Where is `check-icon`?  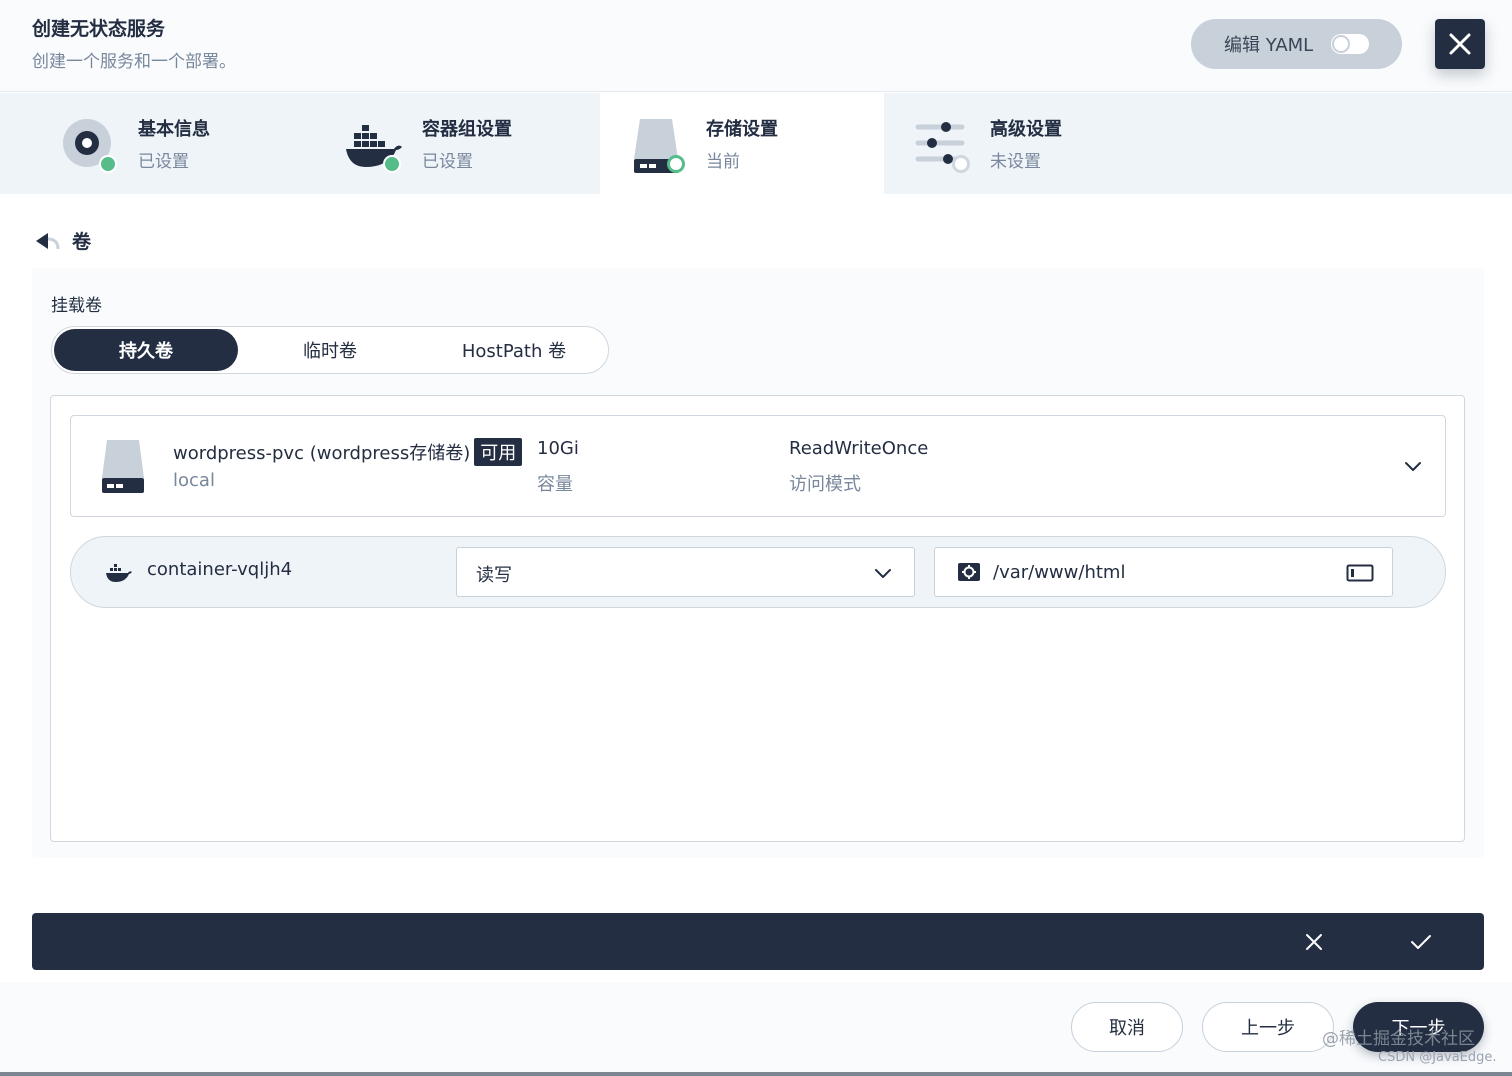
check-icon is located at coordinates (1421, 942).